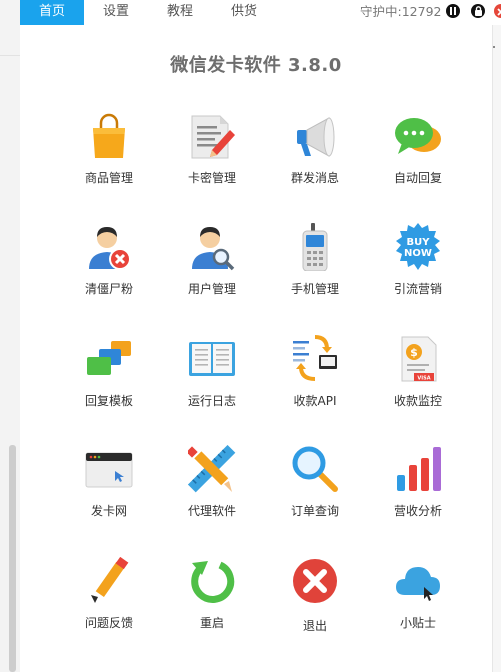 The height and width of the screenshot is (672, 501). Describe the element at coordinates (315, 358) in the screenshot. I see `api-sync-icon` at that location.